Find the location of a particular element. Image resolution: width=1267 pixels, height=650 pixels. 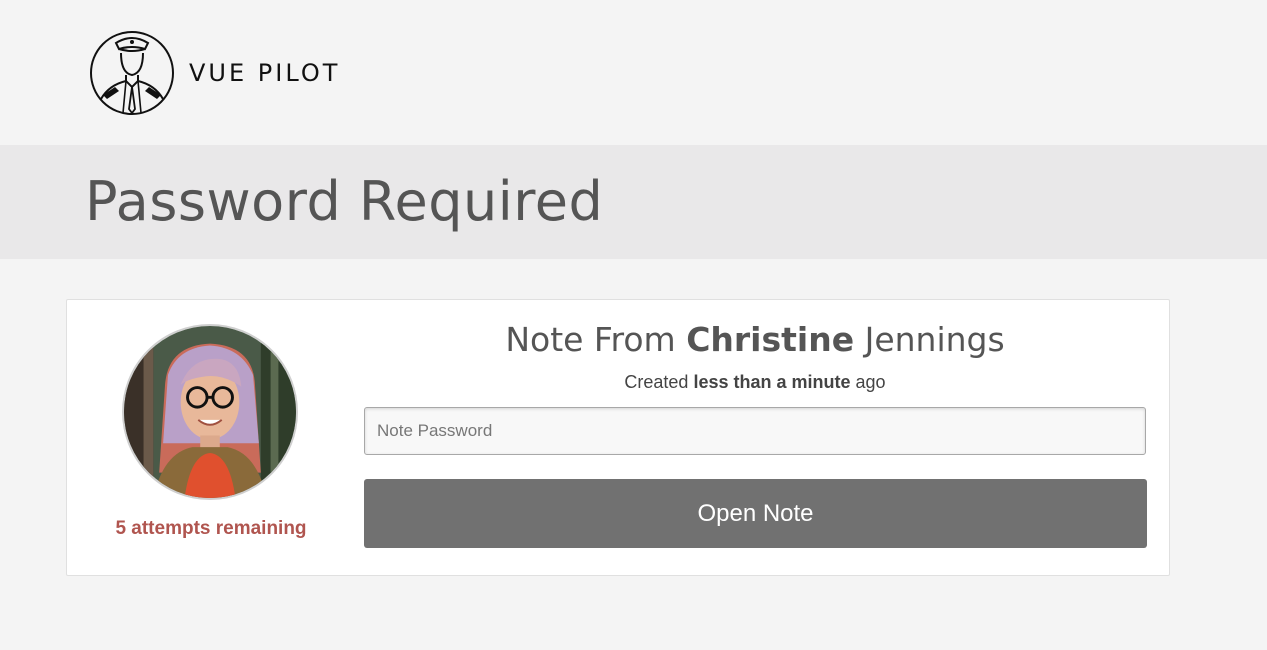

created-prefix: Created is located at coordinates (656, 382).